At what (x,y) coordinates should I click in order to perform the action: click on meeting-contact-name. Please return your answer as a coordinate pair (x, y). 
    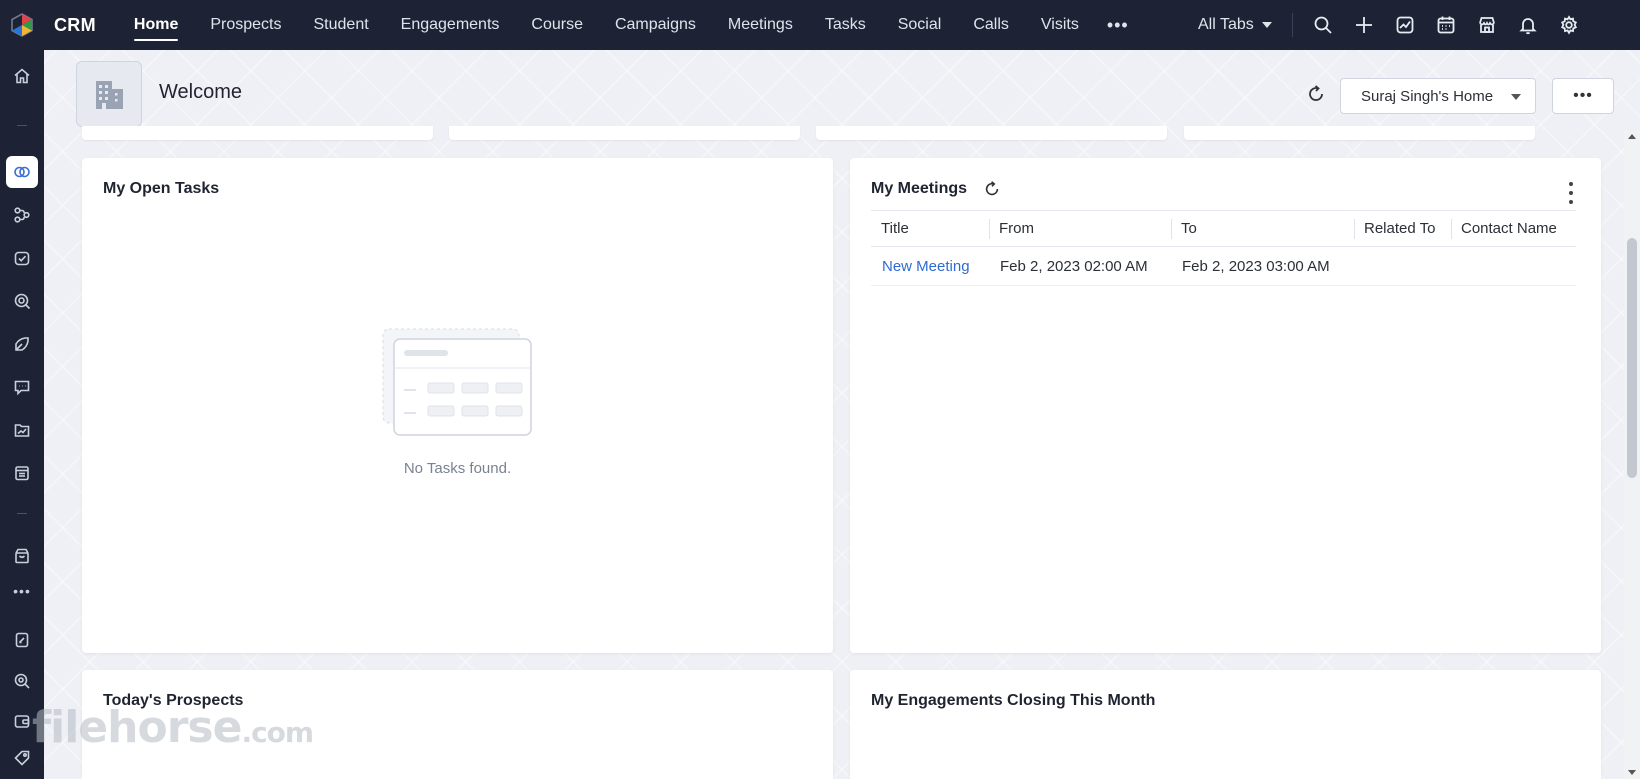
    Looking at the image, I should click on (1513, 266).